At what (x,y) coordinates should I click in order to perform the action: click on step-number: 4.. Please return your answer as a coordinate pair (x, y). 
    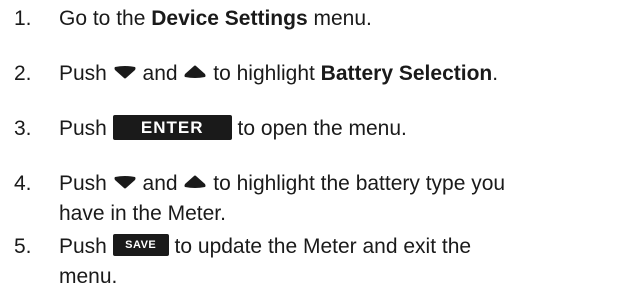
    Looking at the image, I should click on (23, 183).